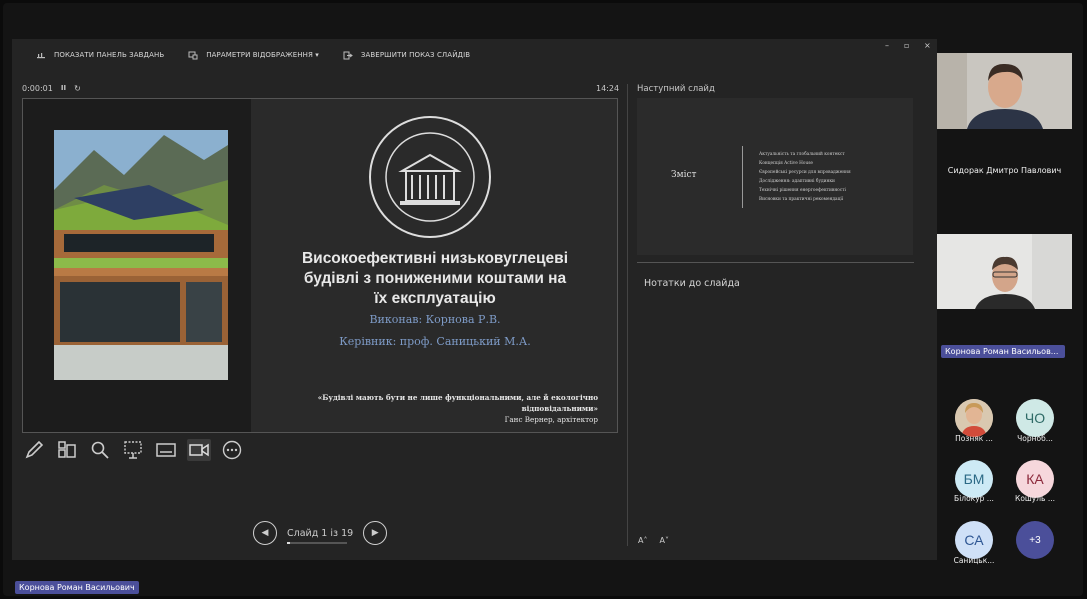  Describe the element at coordinates (906, 45) in the screenshot. I see `restore-button: ▫` at that location.